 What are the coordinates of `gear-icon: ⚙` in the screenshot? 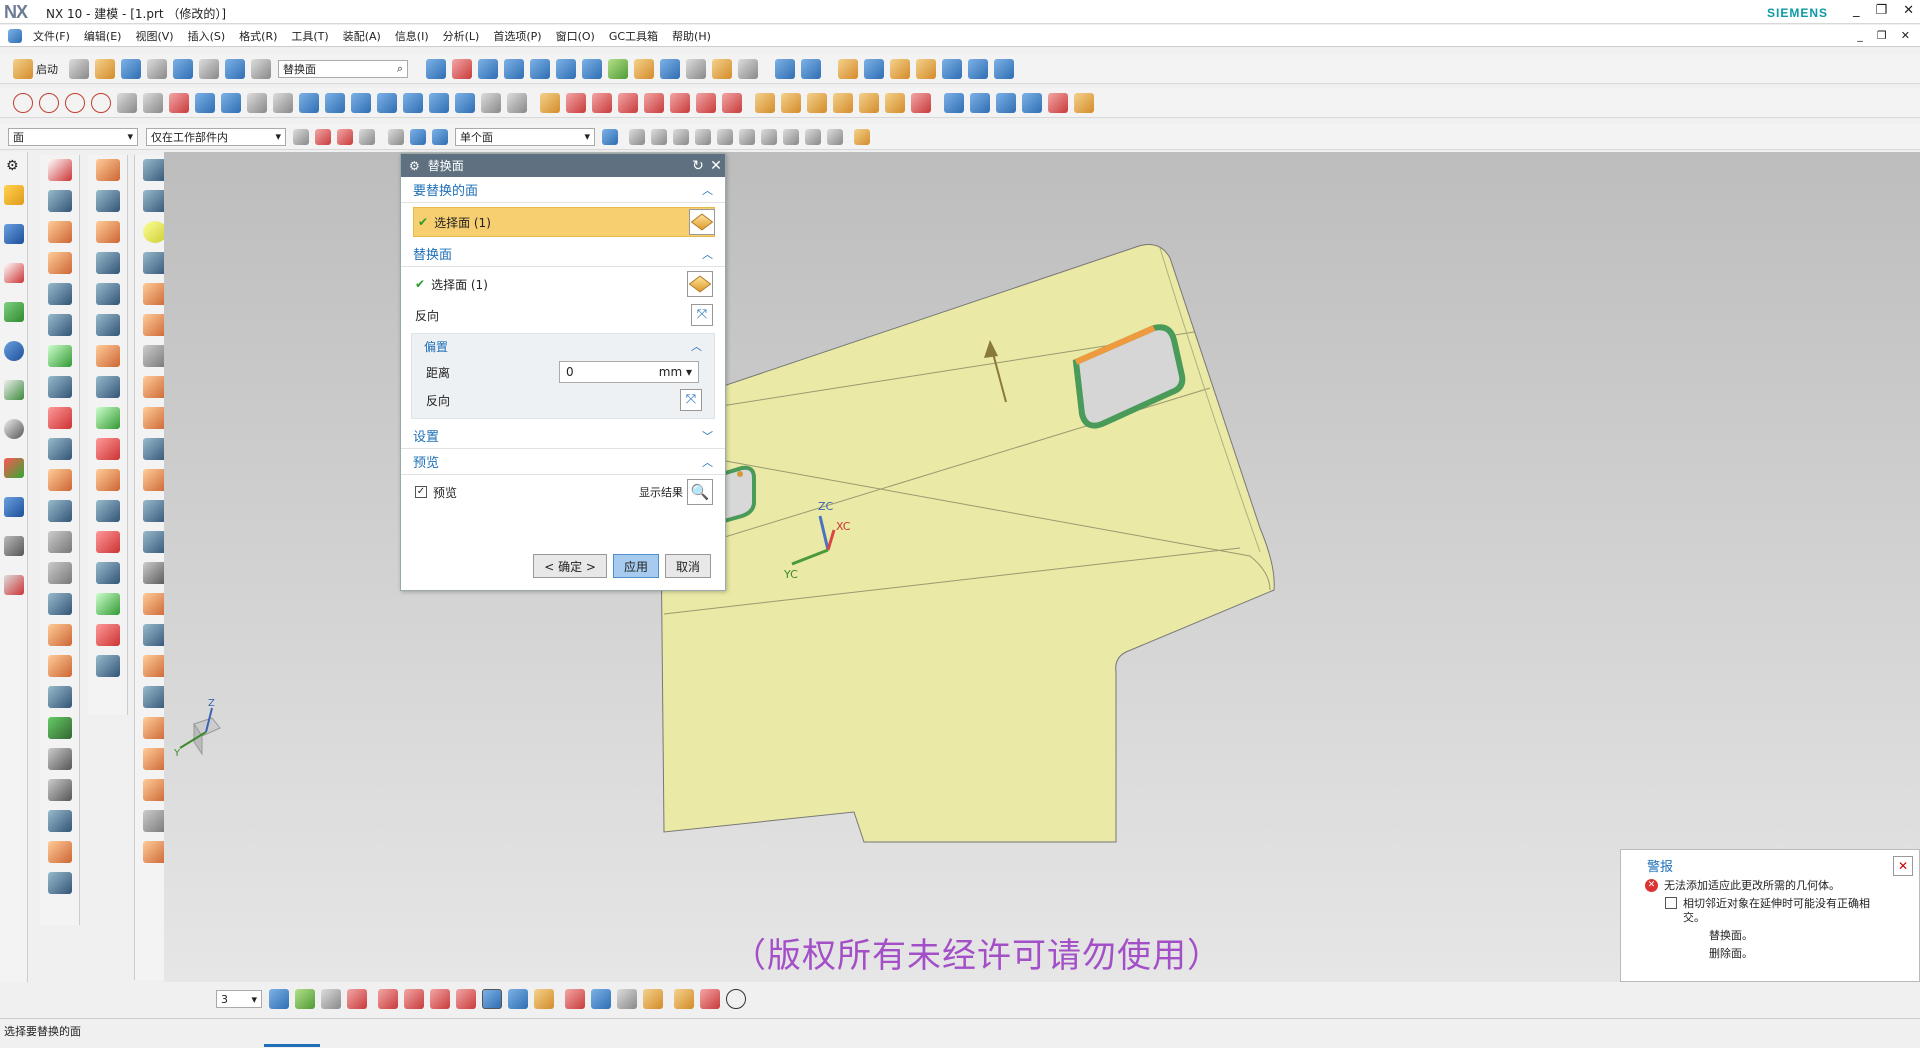 It's located at (414, 166).